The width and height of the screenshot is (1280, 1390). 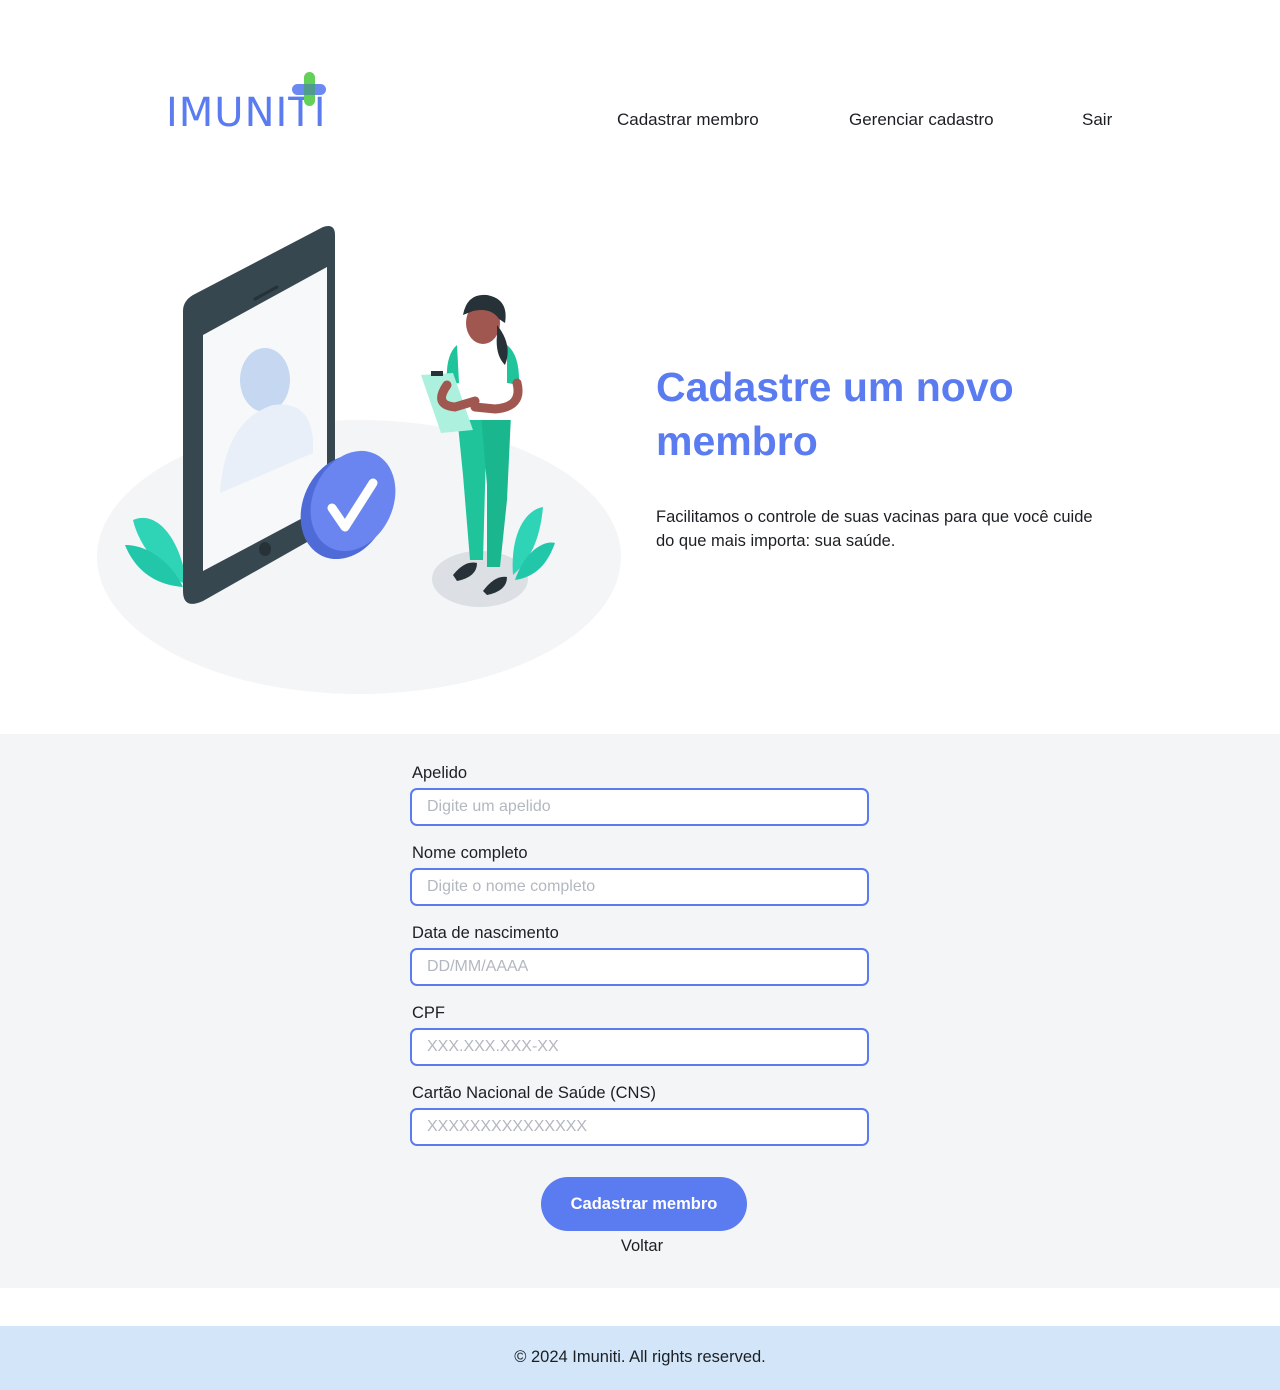 I want to click on cpf-label: CPF, so click(x=428, y=1013).